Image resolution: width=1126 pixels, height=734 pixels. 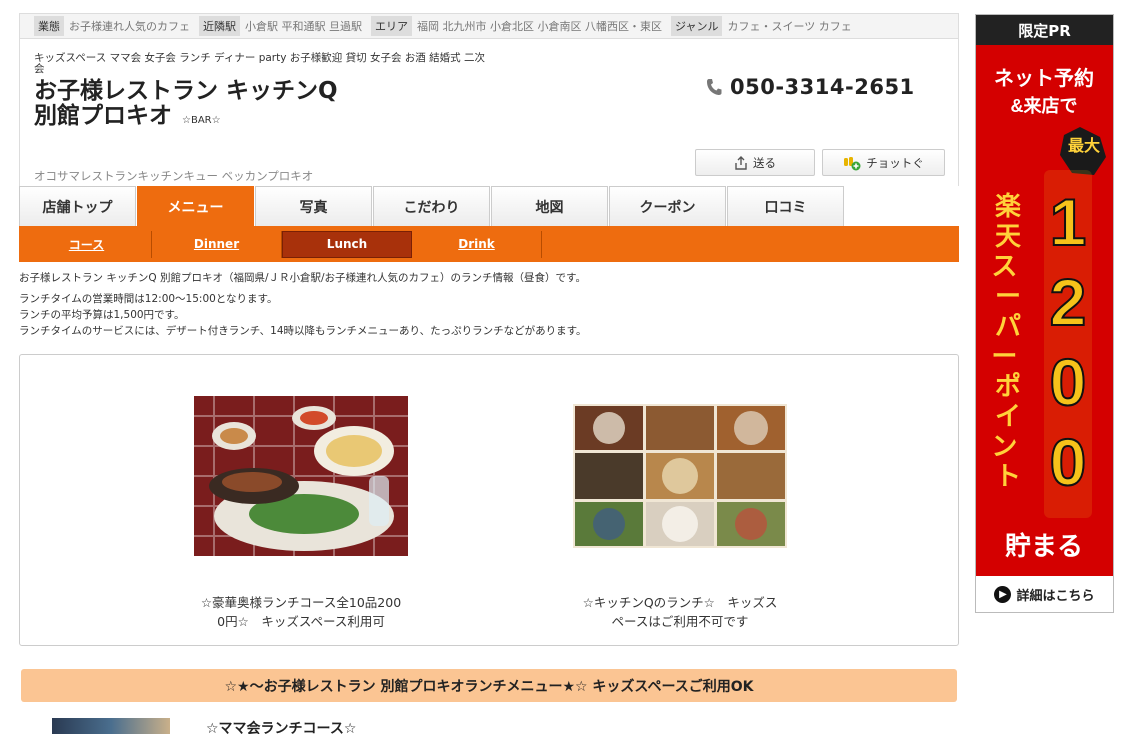 What do you see at coordinates (714, 87) in the screenshot?
I see `phone-icon` at bounding box center [714, 87].